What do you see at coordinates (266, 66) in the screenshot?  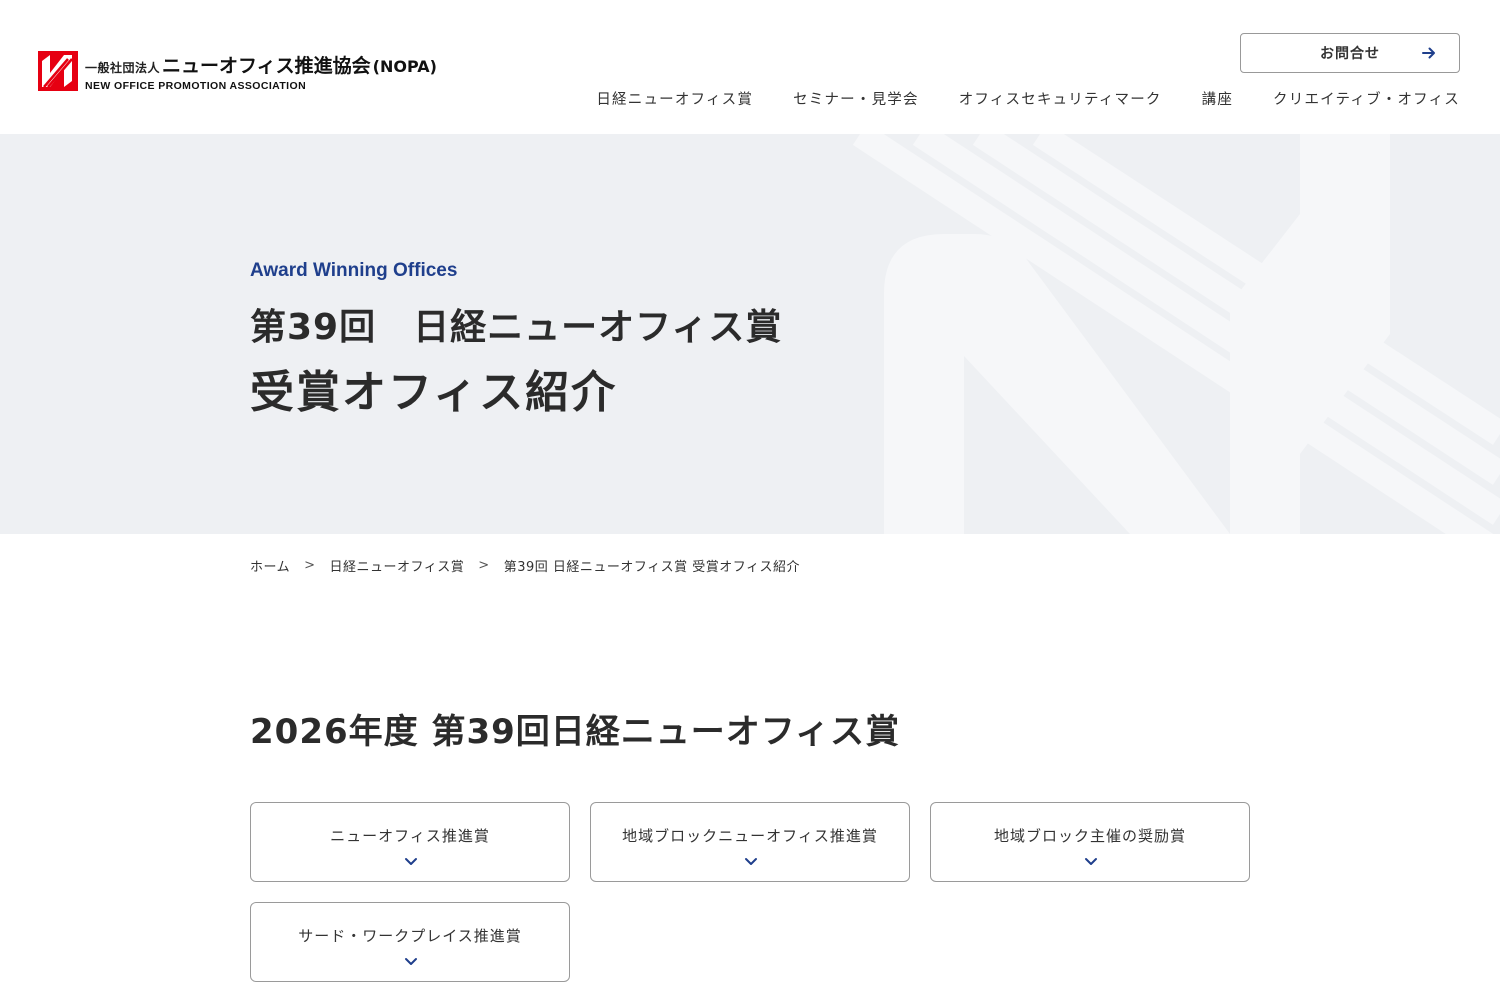 I see `logo-name: ニューオフィス推進協会` at bounding box center [266, 66].